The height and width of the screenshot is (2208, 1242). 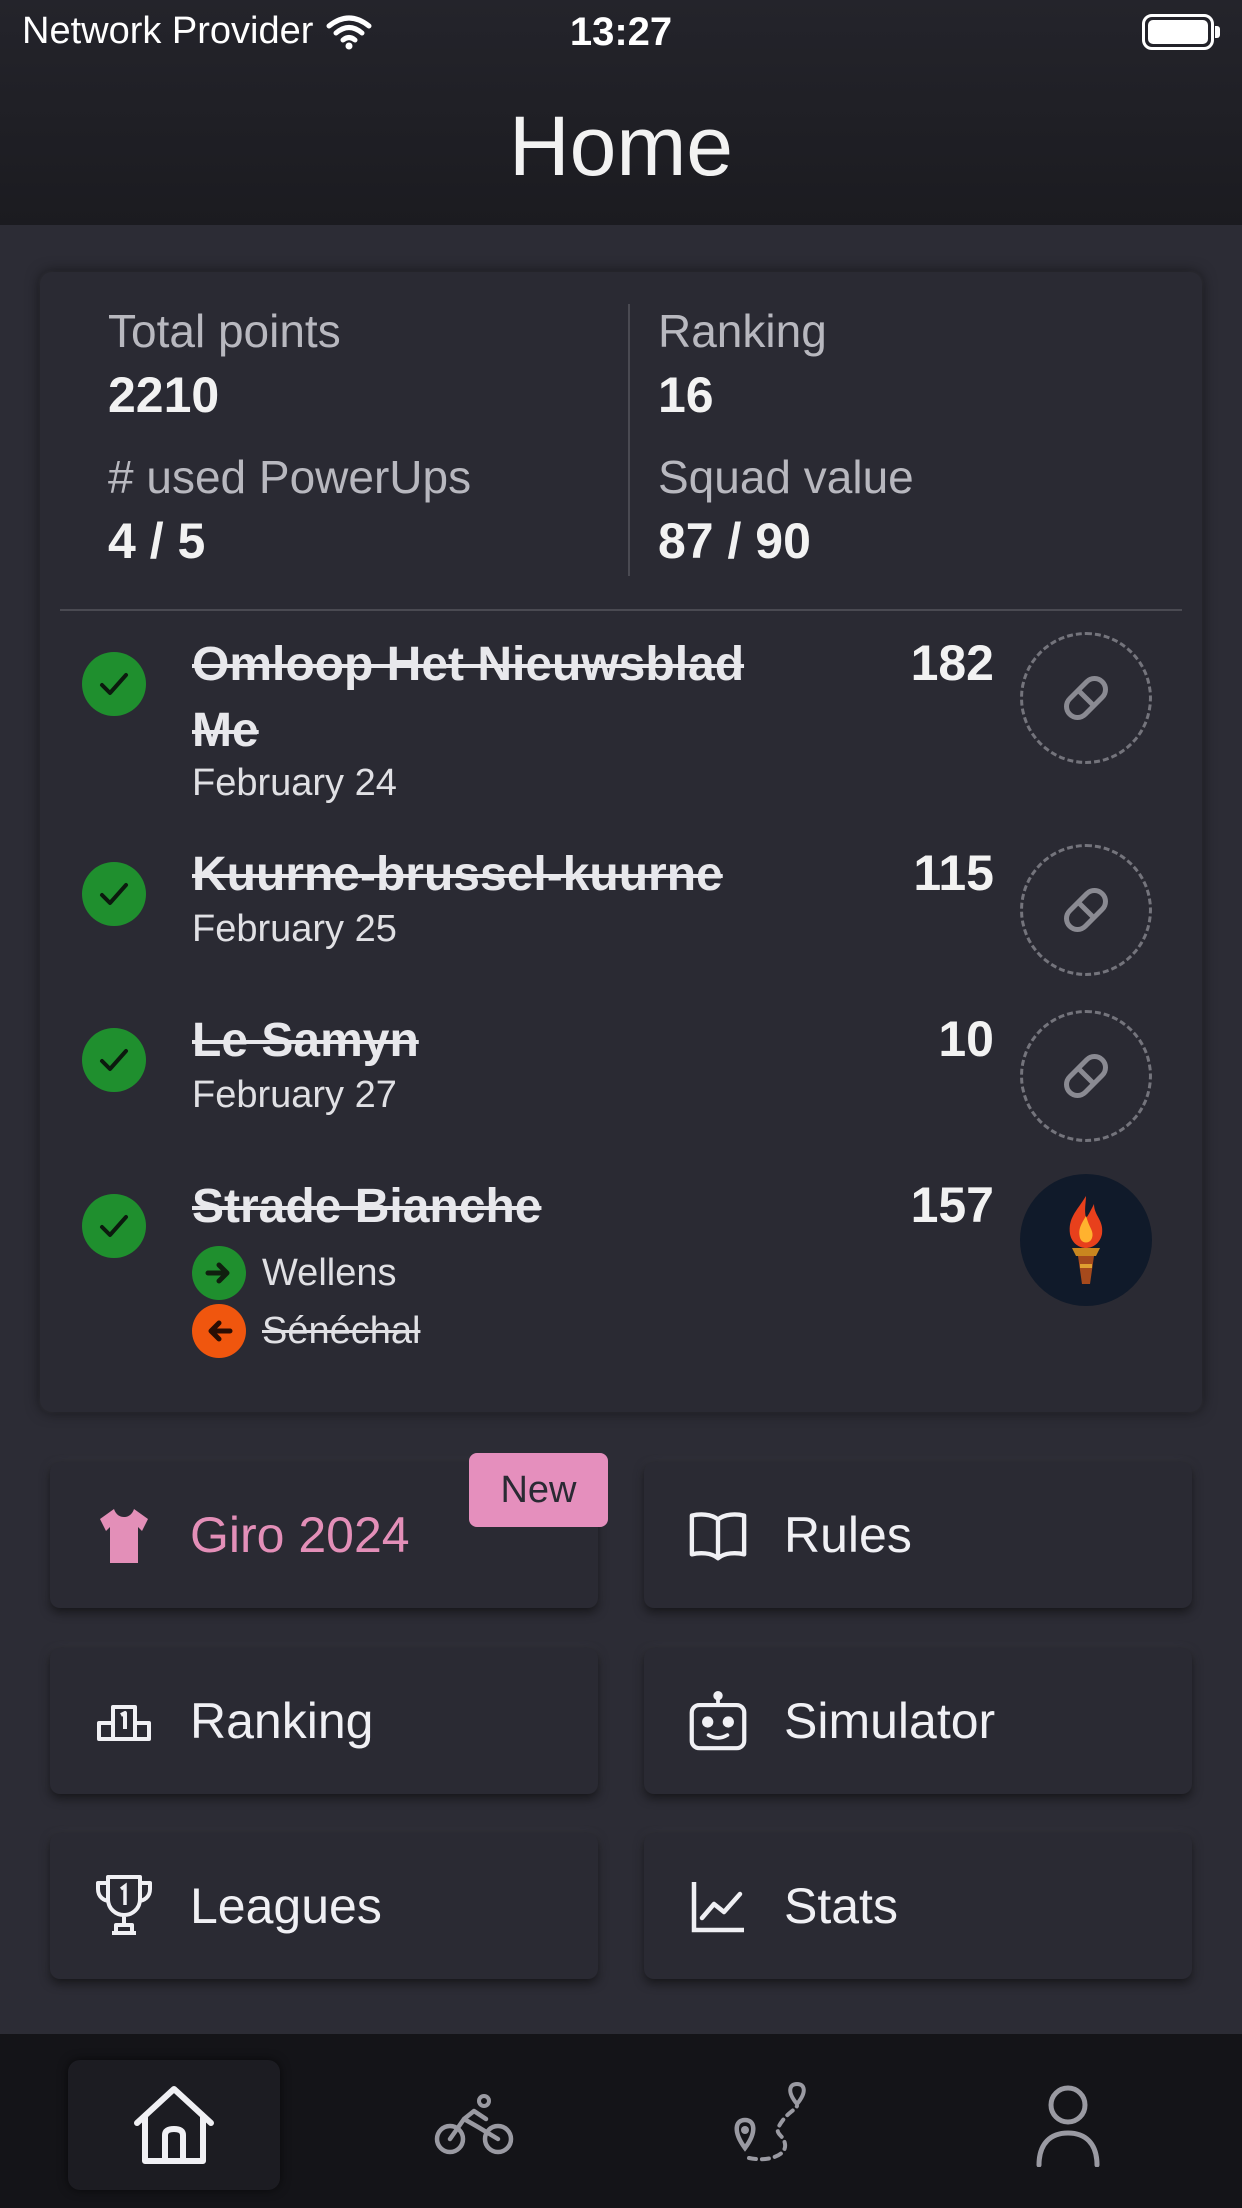 I want to click on race-name: Le Samyn, so click(x=305, y=1040).